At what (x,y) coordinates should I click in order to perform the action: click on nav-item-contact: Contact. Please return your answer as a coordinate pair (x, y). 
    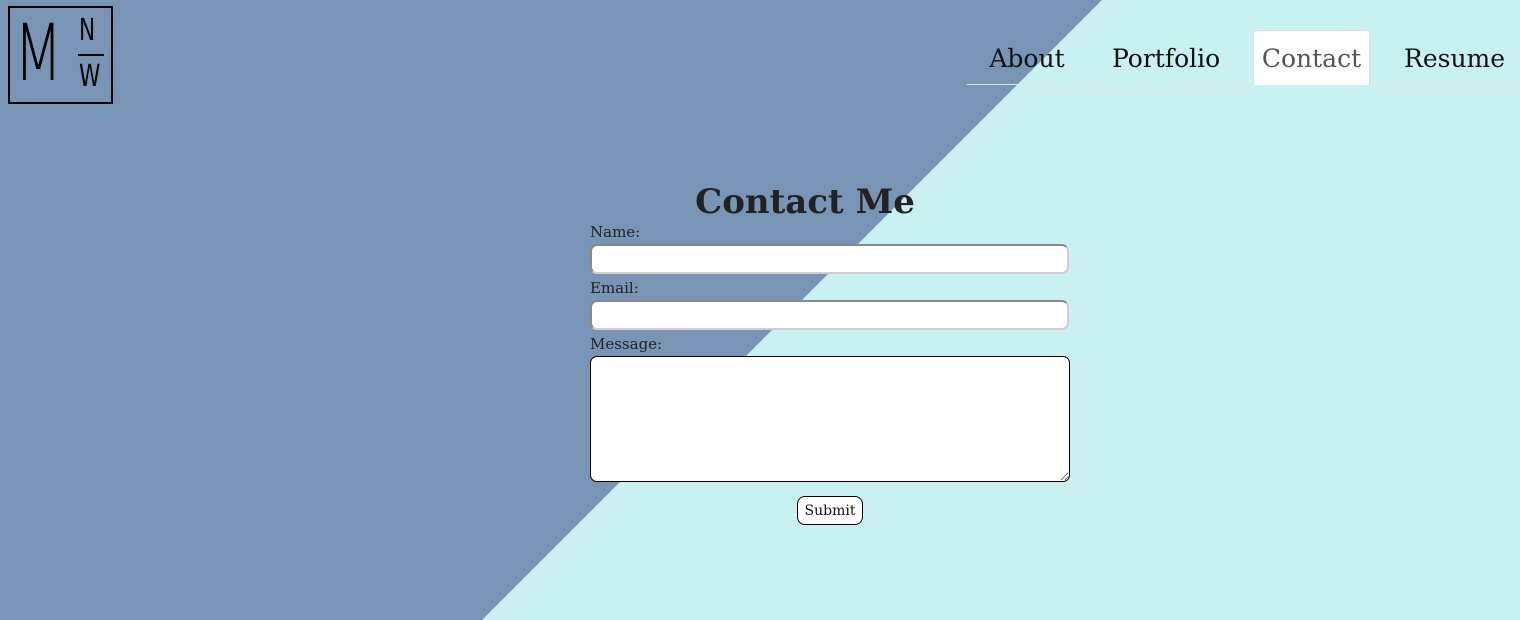
    Looking at the image, I should click on (1311, 57).